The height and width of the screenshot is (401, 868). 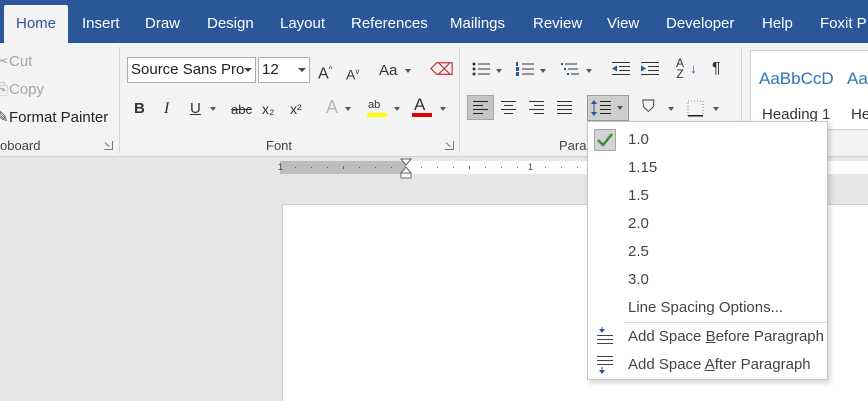 I want to click on font-size-combo: 12, so click(x=284, y=70).